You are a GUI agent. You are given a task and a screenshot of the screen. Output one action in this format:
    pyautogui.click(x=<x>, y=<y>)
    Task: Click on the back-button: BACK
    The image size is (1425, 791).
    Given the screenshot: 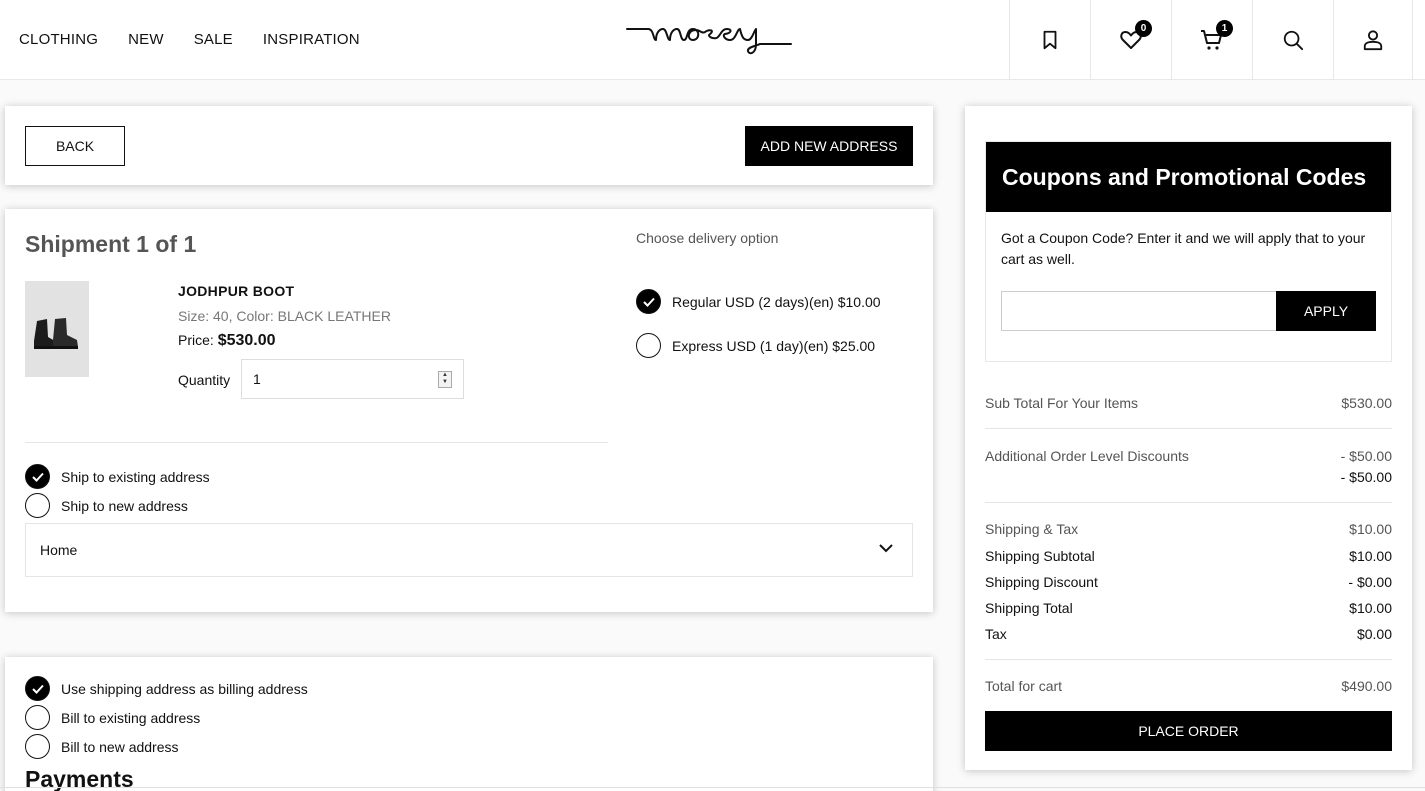 What is the action you would take?
    pyautogui.click(x=75, y=146)
    